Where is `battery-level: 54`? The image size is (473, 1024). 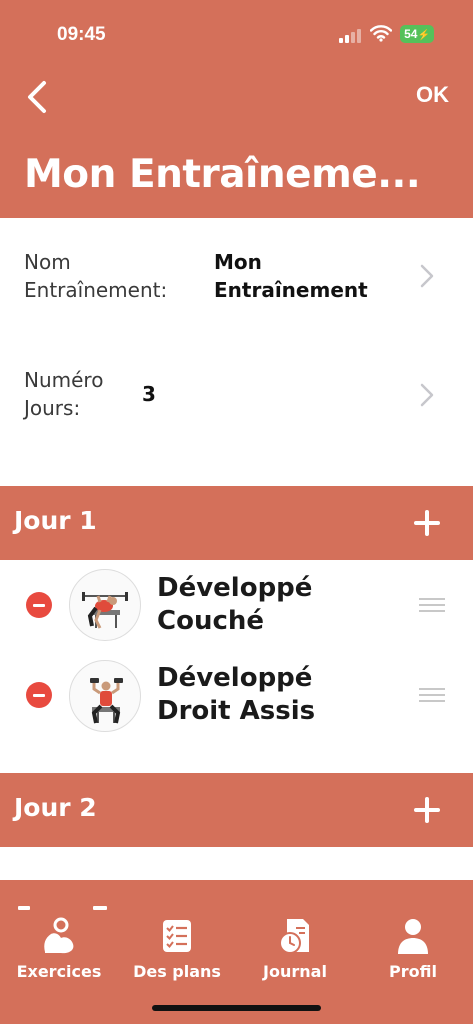
battery-level: 54 is located at coordinates (411, 34).